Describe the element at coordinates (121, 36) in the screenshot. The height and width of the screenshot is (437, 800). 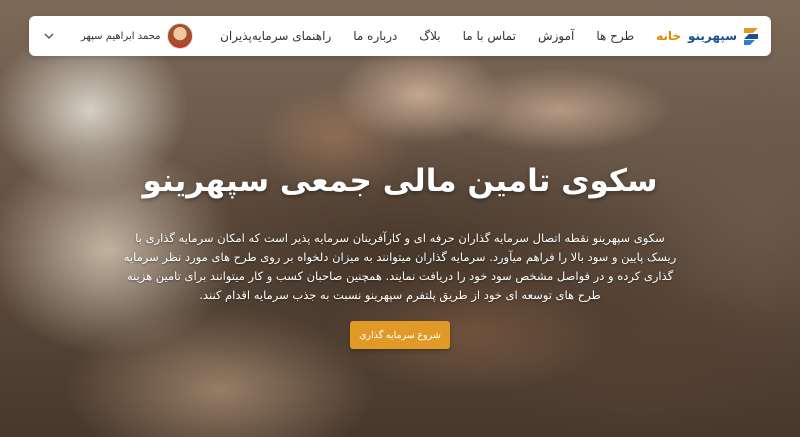
I see `user-name: محمد ابراهیم سپهر` at that location.